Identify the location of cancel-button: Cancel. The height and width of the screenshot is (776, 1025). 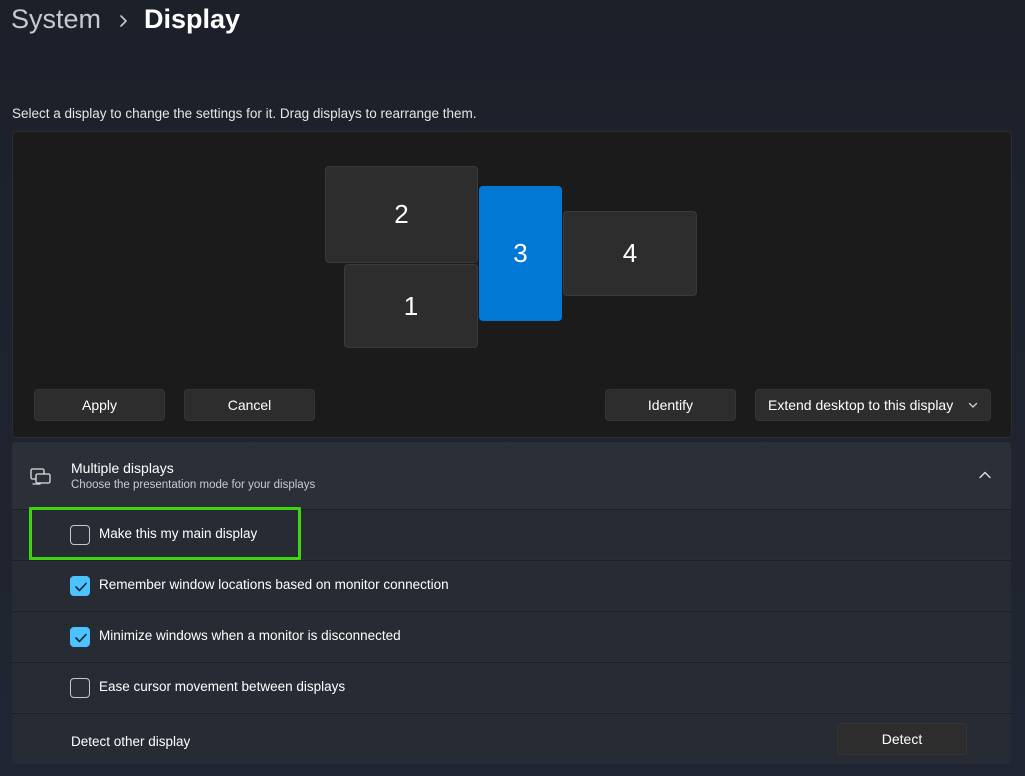
(249, 405).